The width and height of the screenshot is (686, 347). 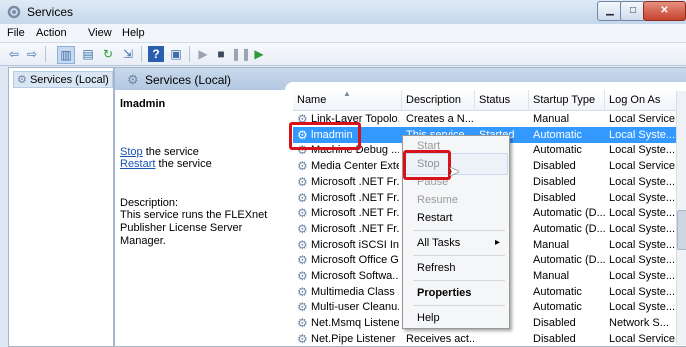 What do you see at coordinates (32, 54) in the screenshot?
I see `forward-icon: ⇨` at bounding box center [32, 54].